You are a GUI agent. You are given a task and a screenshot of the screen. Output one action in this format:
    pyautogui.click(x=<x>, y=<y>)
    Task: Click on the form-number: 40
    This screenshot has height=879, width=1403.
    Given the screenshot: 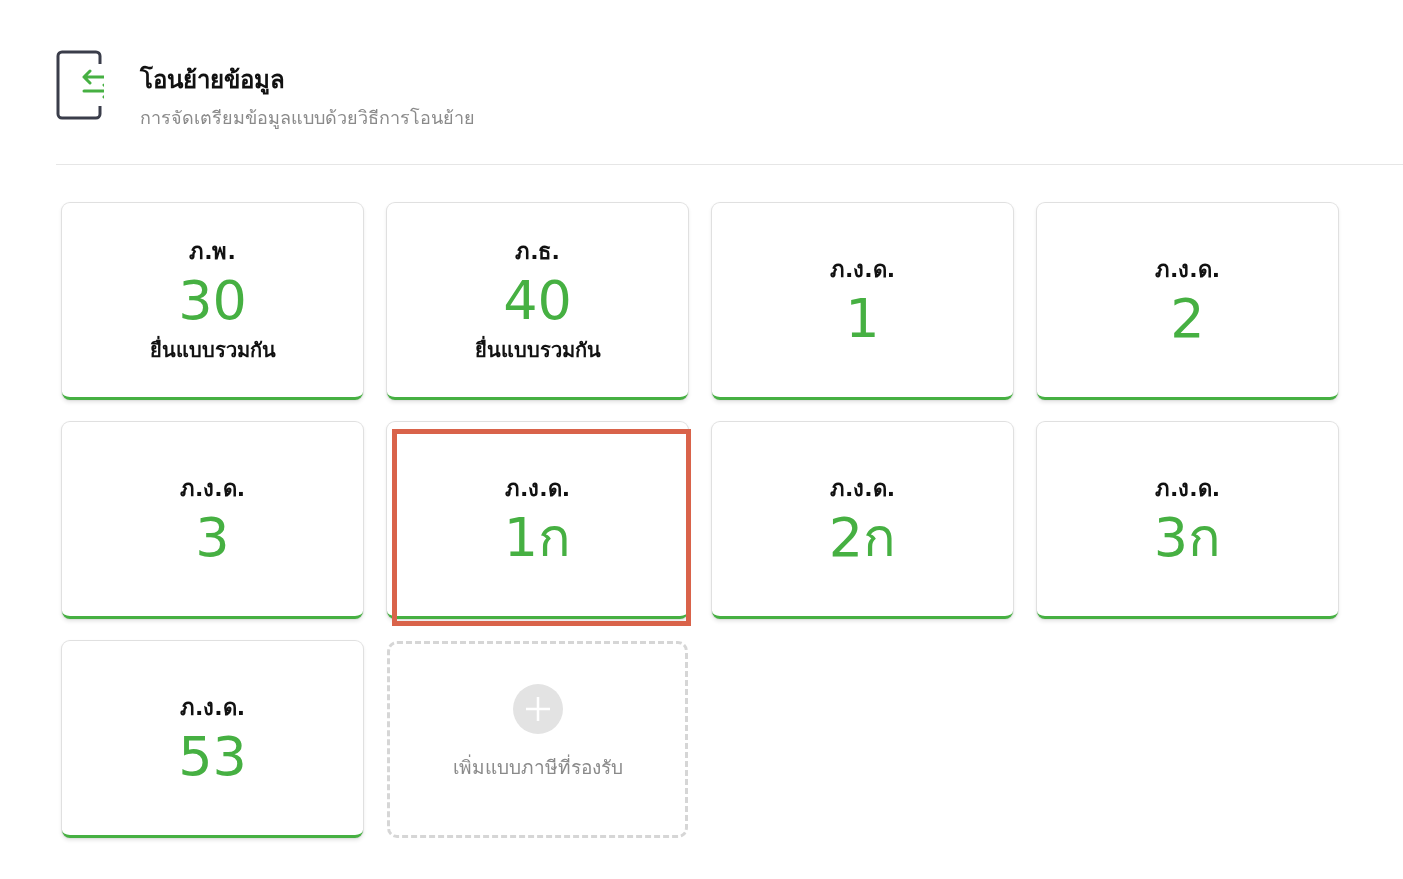 What is the action you would take?
    pyautogui.click(x=537, y=301)
    